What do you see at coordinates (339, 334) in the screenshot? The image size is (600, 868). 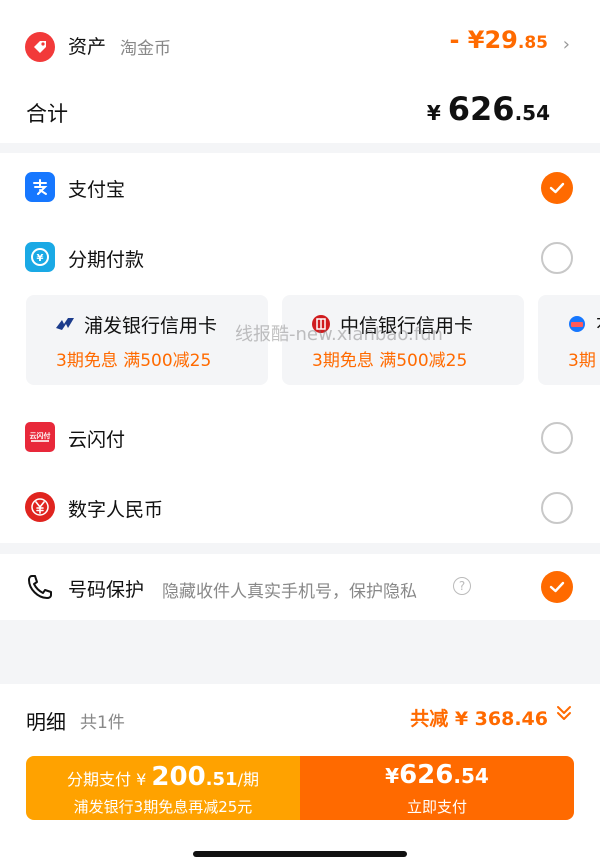 I see `watermark-text: 线报酷-new.xianbao.fun` at bounding box center [339, 334].